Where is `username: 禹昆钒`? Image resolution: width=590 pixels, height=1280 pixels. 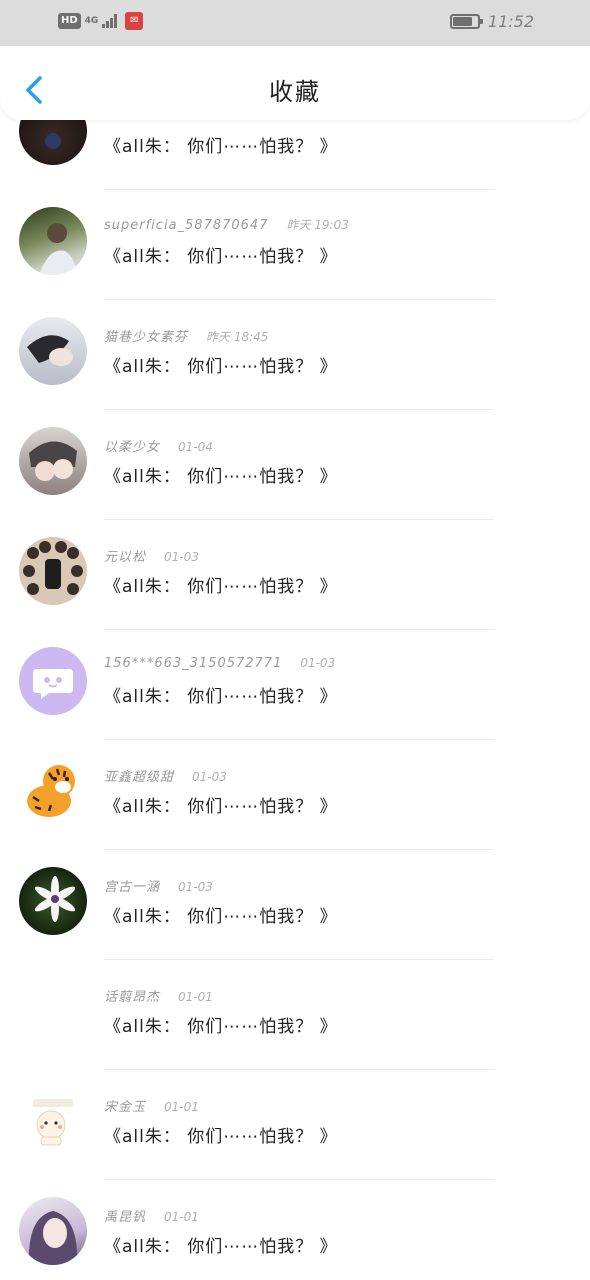 username: 禹昆钒 is located at coordinates (125, 1217).